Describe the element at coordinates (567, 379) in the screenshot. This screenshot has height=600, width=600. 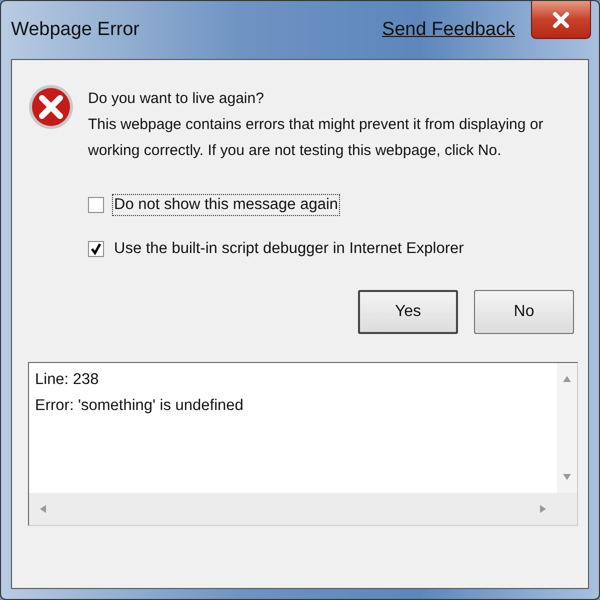
I see `scroll-up-icon` at that location.